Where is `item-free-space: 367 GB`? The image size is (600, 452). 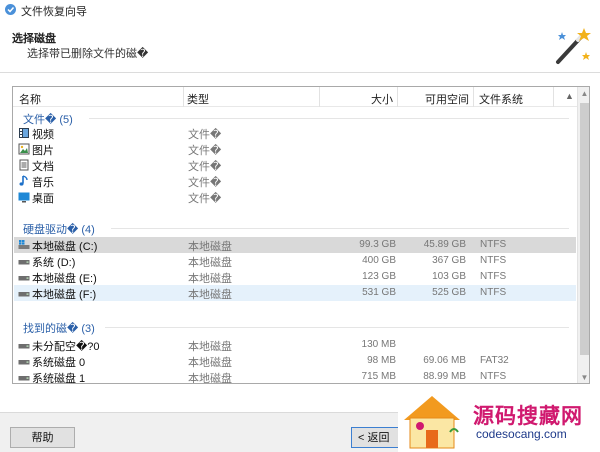 item-free-space: 367 GB is located at coordinates (449, 260).